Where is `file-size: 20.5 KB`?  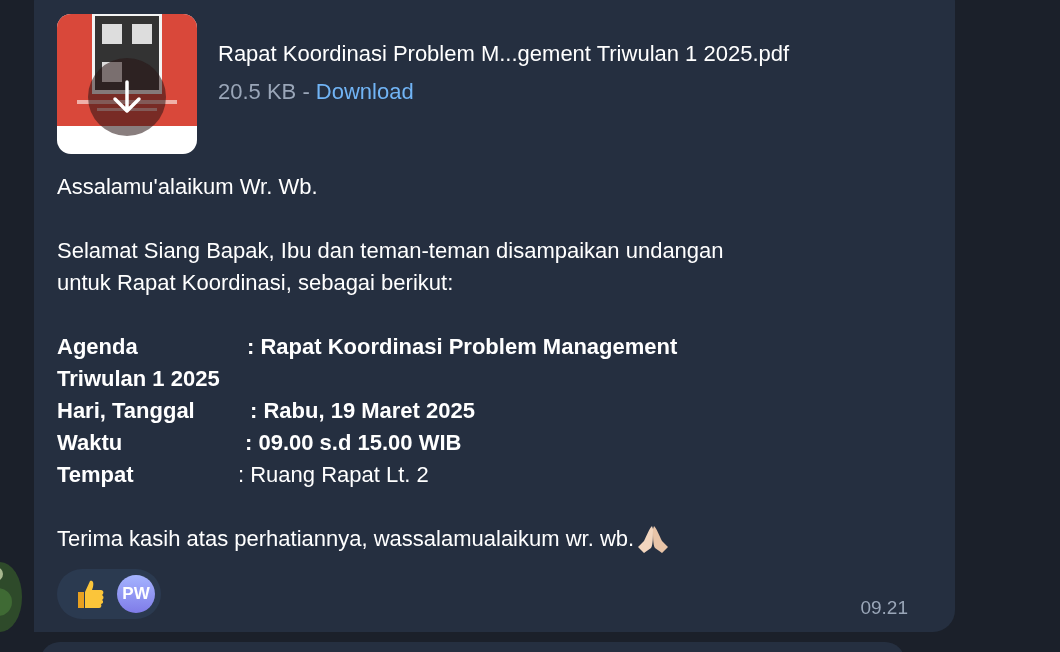 file-size: 20.5 KB is located at coordinates (257, 91).